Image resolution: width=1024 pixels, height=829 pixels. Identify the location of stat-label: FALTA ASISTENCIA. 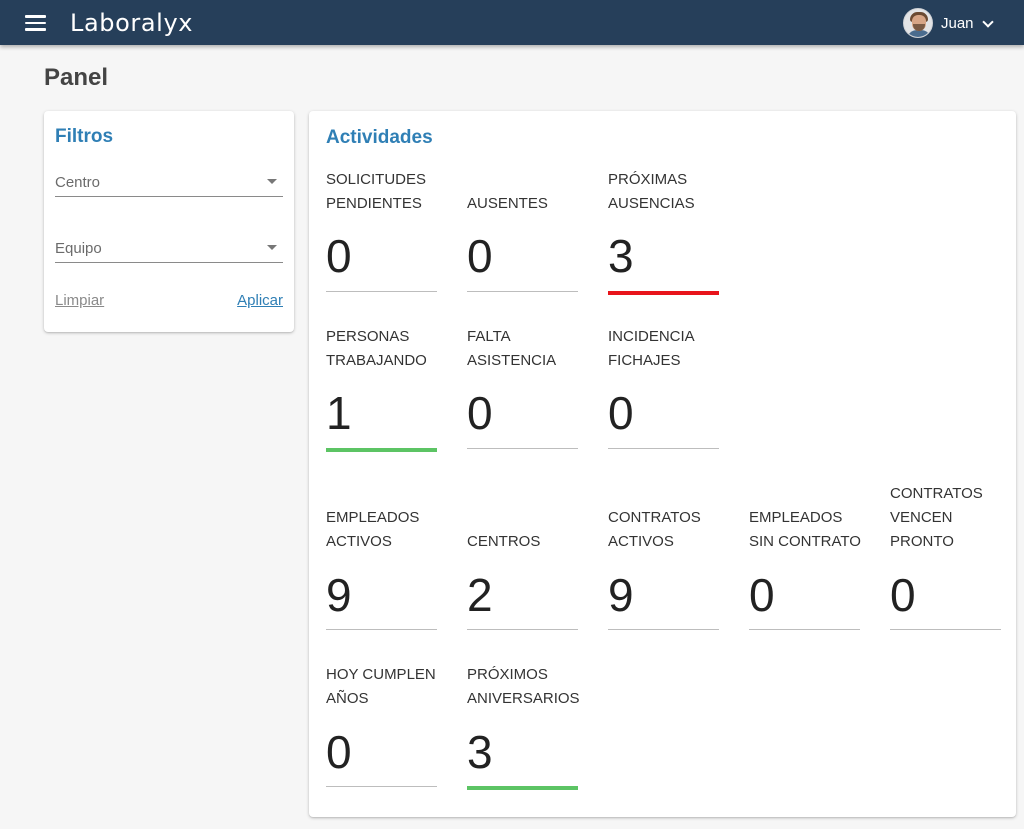
(512, 348).